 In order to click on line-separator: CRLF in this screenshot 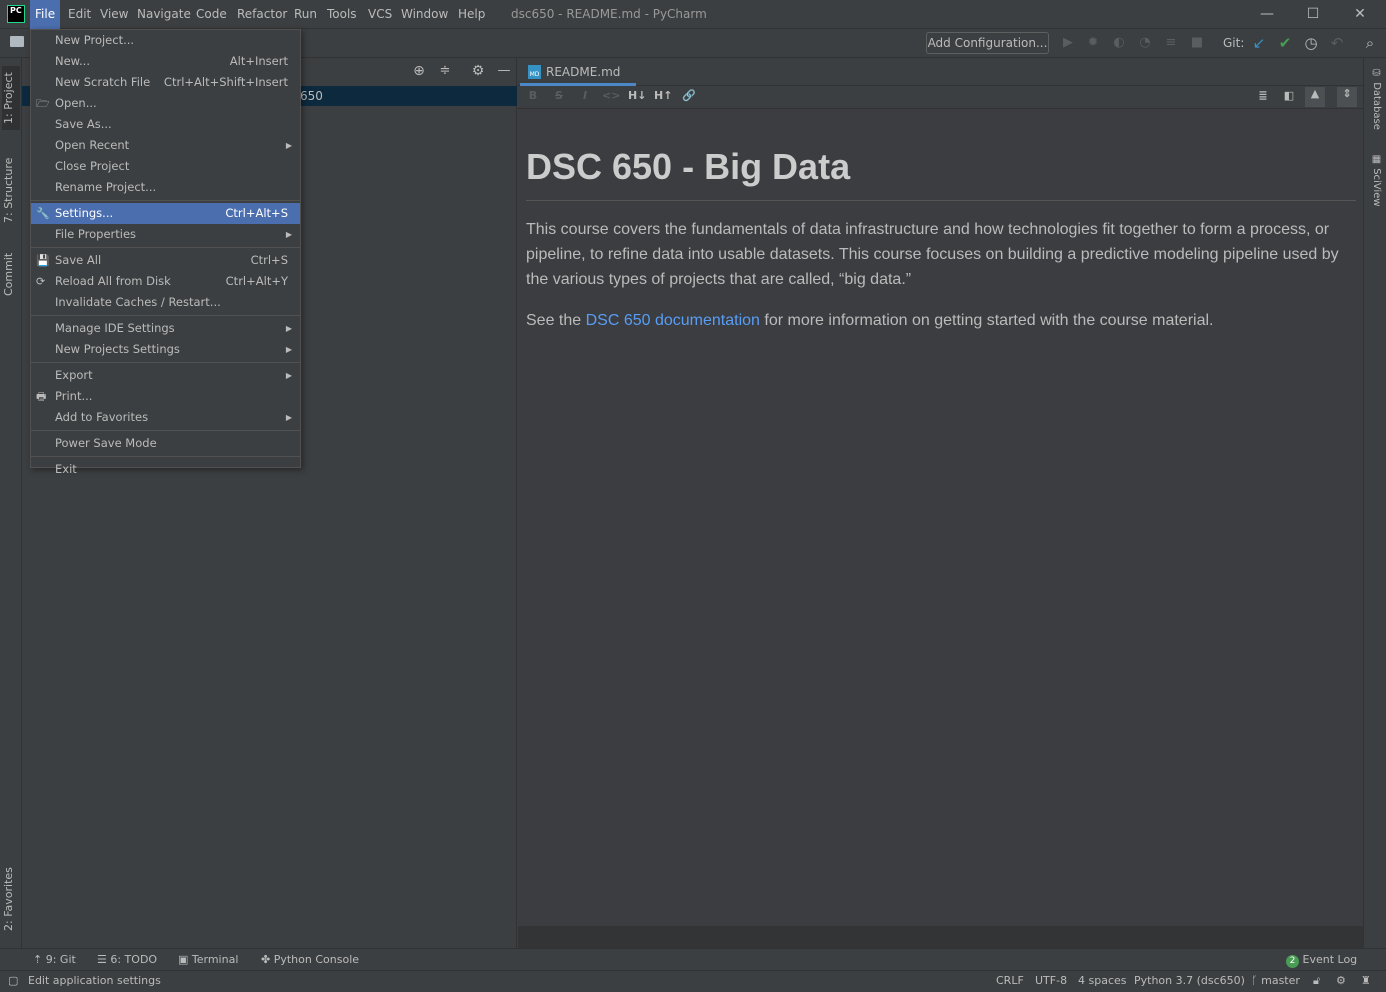, I will do `click(1010, 980)`.